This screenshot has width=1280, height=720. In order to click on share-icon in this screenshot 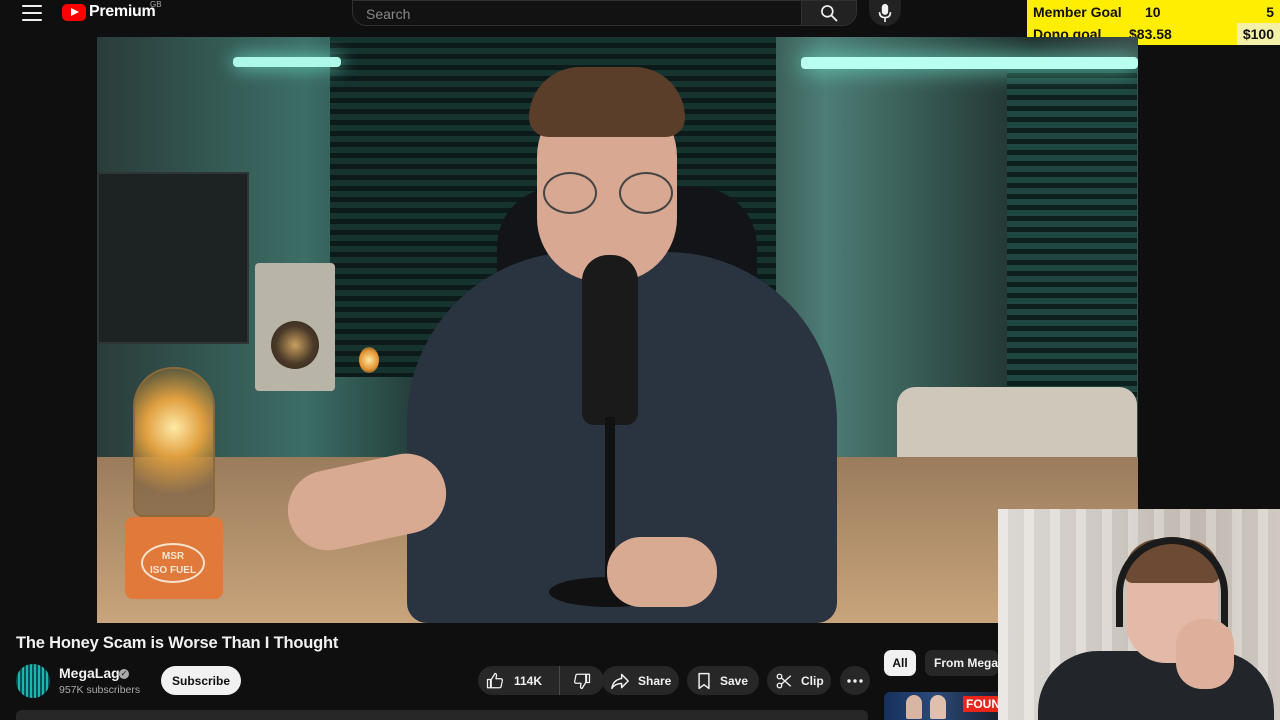, I will do `click(620, 681)`.